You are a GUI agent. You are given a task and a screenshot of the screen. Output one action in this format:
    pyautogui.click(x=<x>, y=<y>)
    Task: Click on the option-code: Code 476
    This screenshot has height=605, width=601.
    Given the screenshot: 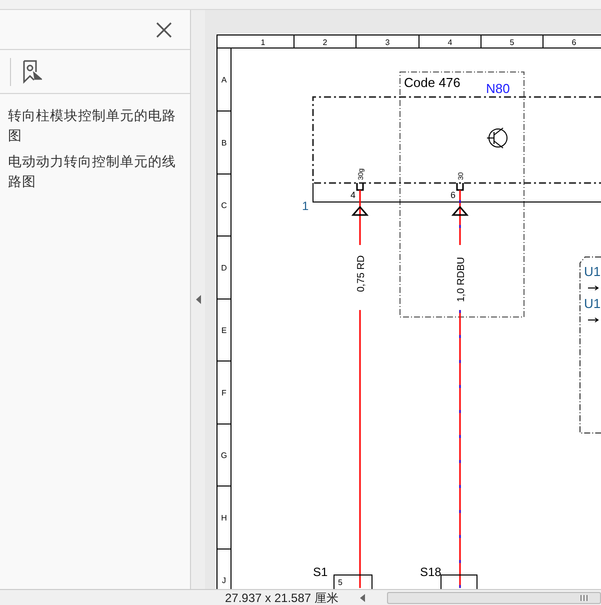 What is the action you would take?
    pyautogui.click(x=432, y=82)
    